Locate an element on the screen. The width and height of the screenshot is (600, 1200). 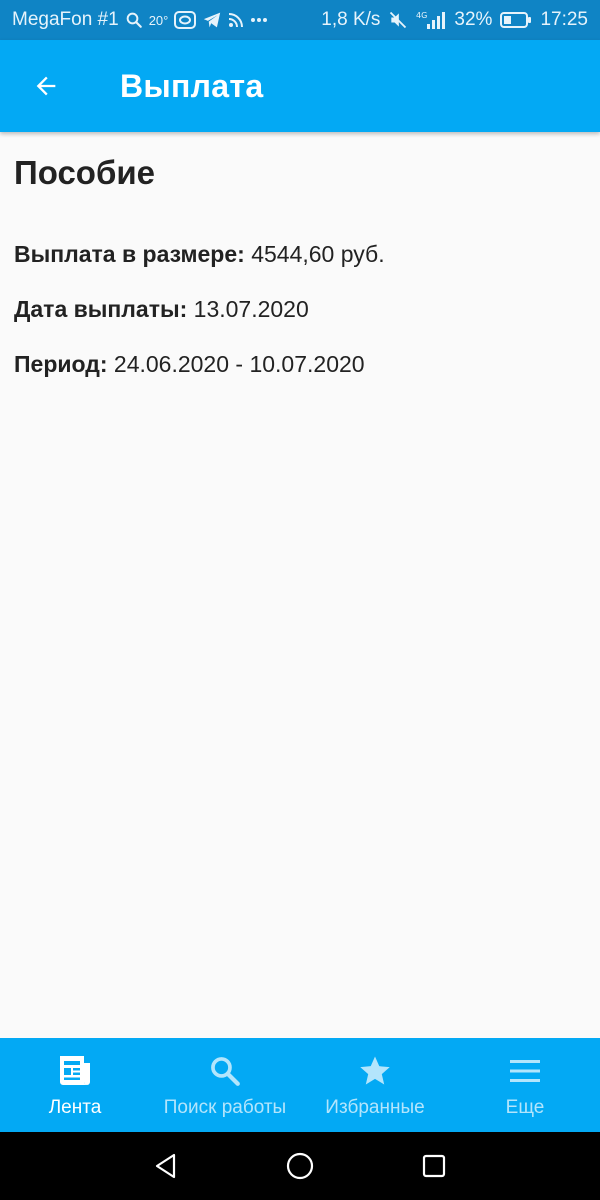
back-button is located at coordinates (46, 86).